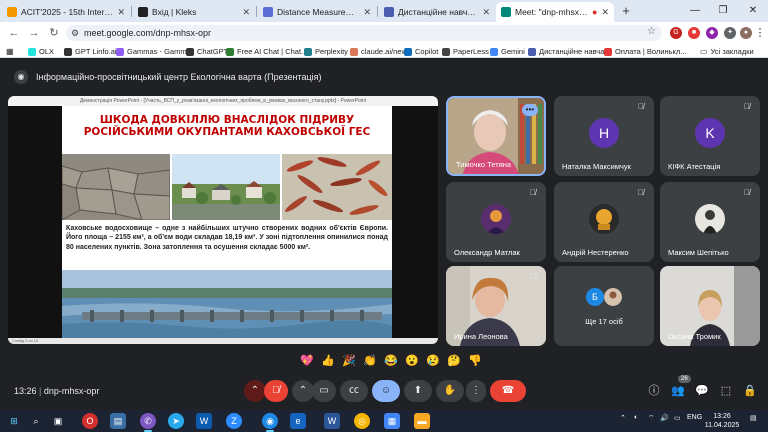  I want to click on file-explorer-icon: ▬, so click(422, 421).